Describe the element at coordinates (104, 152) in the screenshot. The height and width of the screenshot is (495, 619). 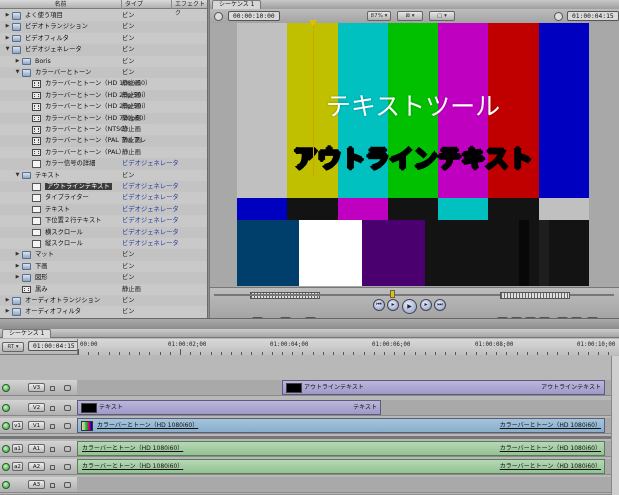
I see `browser-row: カラーバーとトーン（PAL）静止画` at that location.